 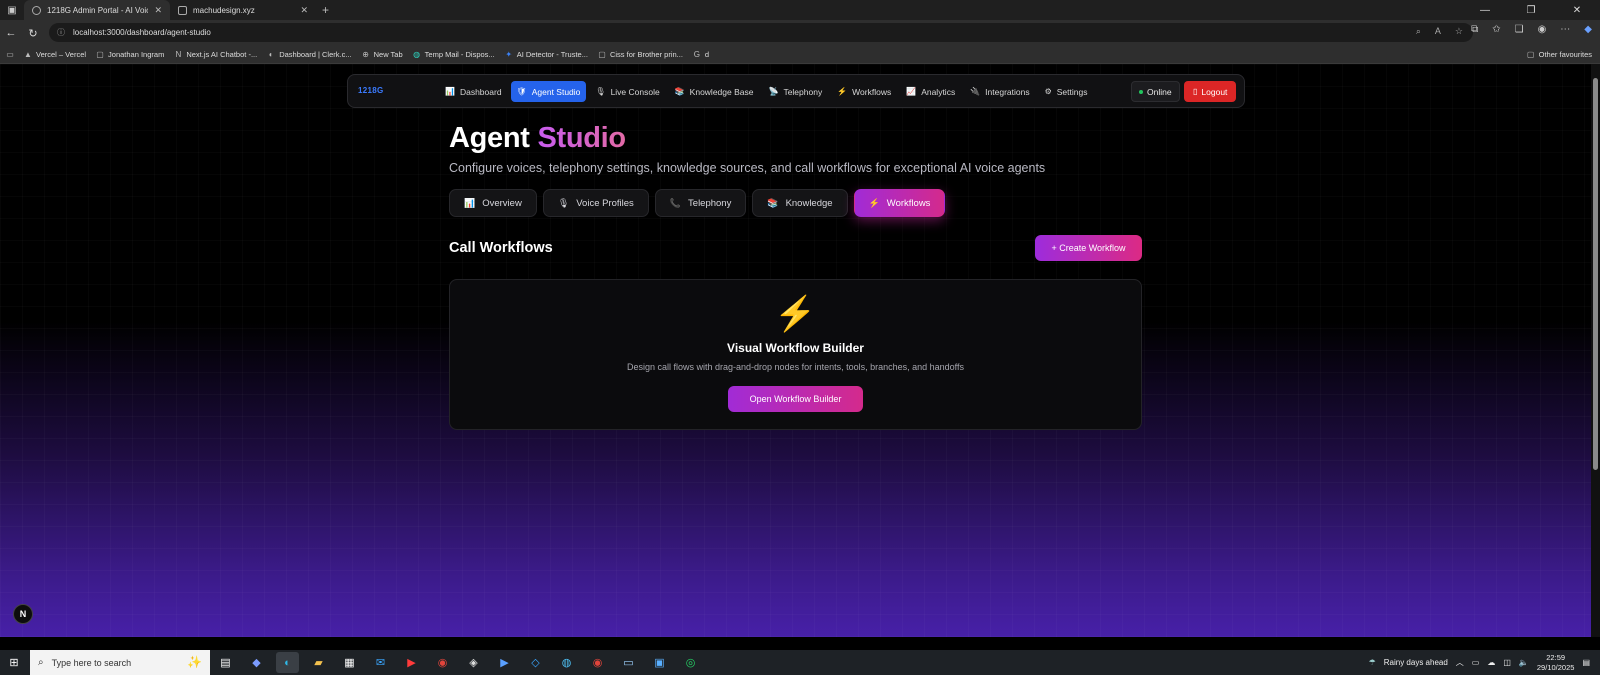 I want to click on task-view-icon: ▤, so click(x=225, y=662).